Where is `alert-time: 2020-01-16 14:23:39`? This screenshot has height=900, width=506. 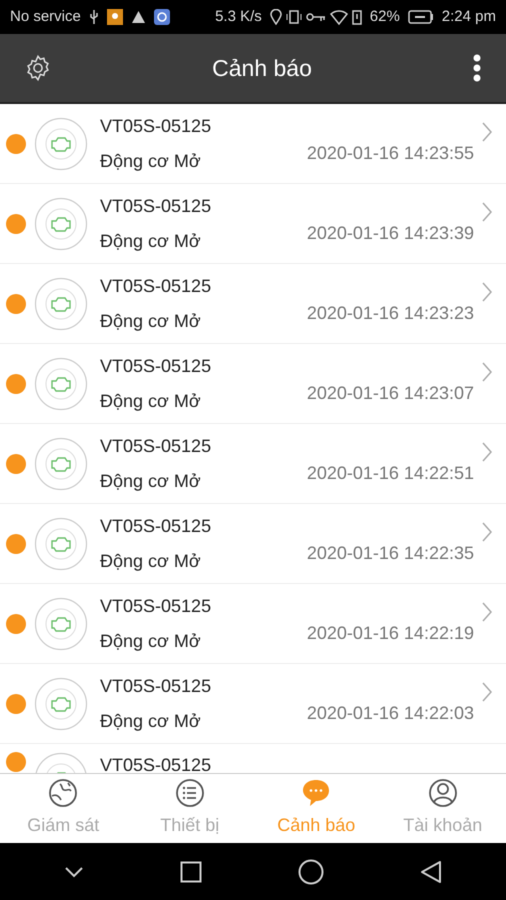
alert-time: 2020-01-16 14:23:39 is located at coordinates (390, 233).